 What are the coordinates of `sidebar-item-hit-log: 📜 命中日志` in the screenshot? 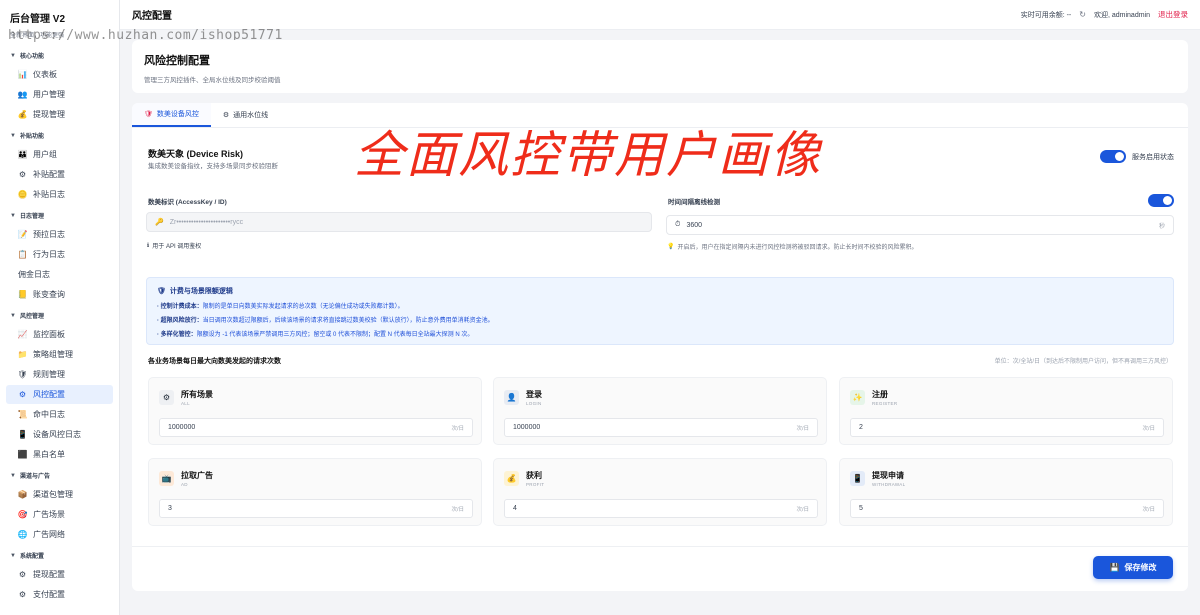 It's located at (59, 414).